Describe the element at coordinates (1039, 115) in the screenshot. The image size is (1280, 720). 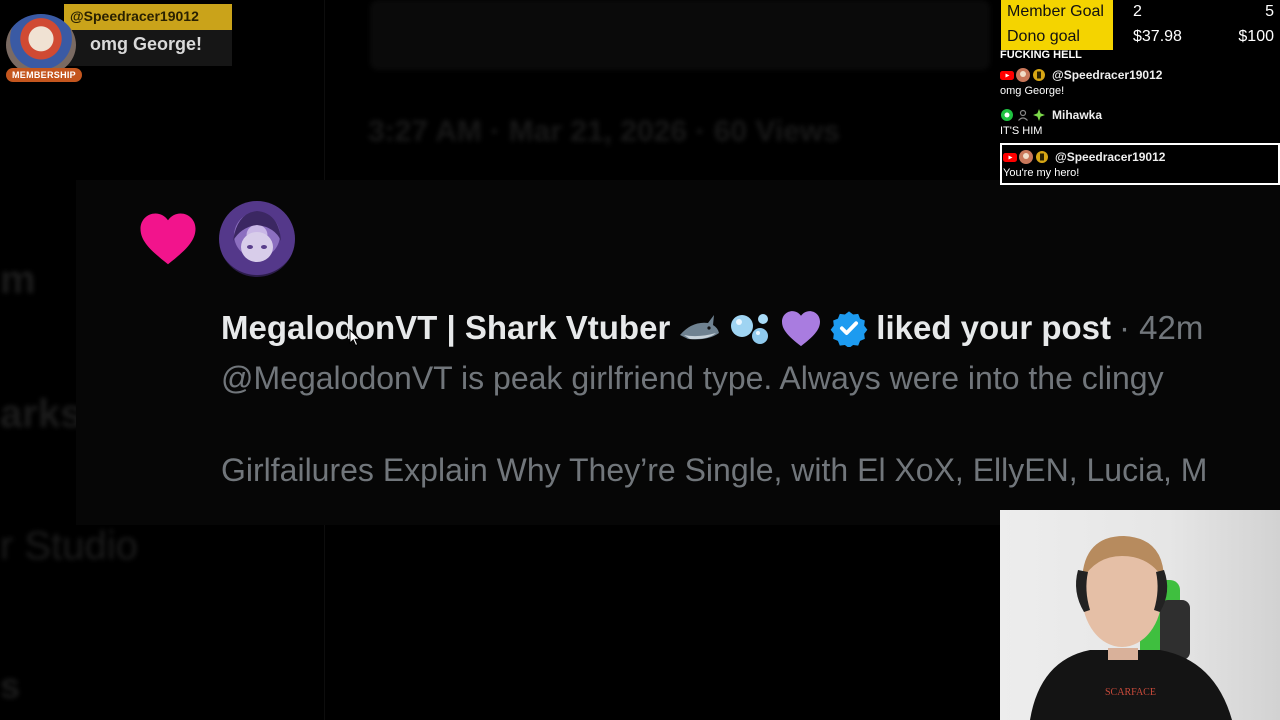
I see `sparkle-badge-icon` at that location.